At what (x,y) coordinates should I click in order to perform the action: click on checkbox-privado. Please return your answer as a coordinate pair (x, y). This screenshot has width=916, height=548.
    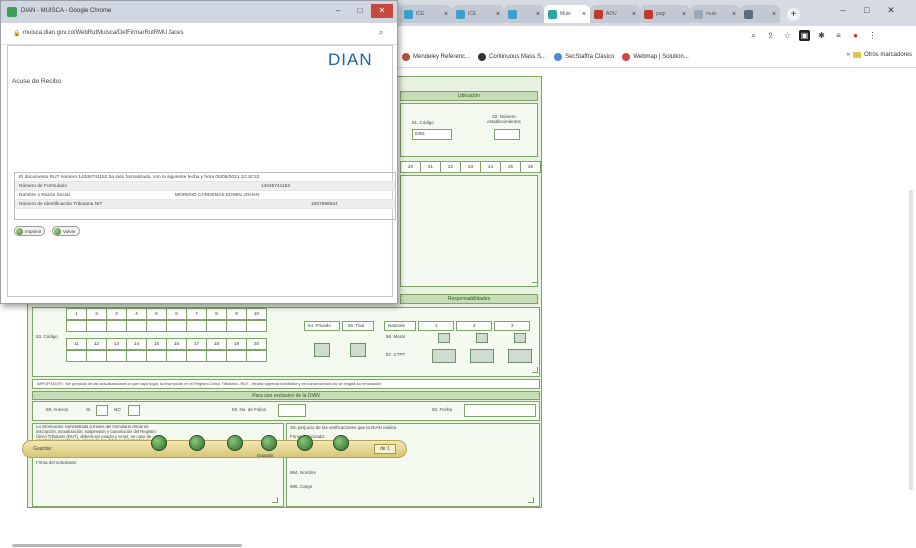
    Looking at the image, I should click on (322, 350).